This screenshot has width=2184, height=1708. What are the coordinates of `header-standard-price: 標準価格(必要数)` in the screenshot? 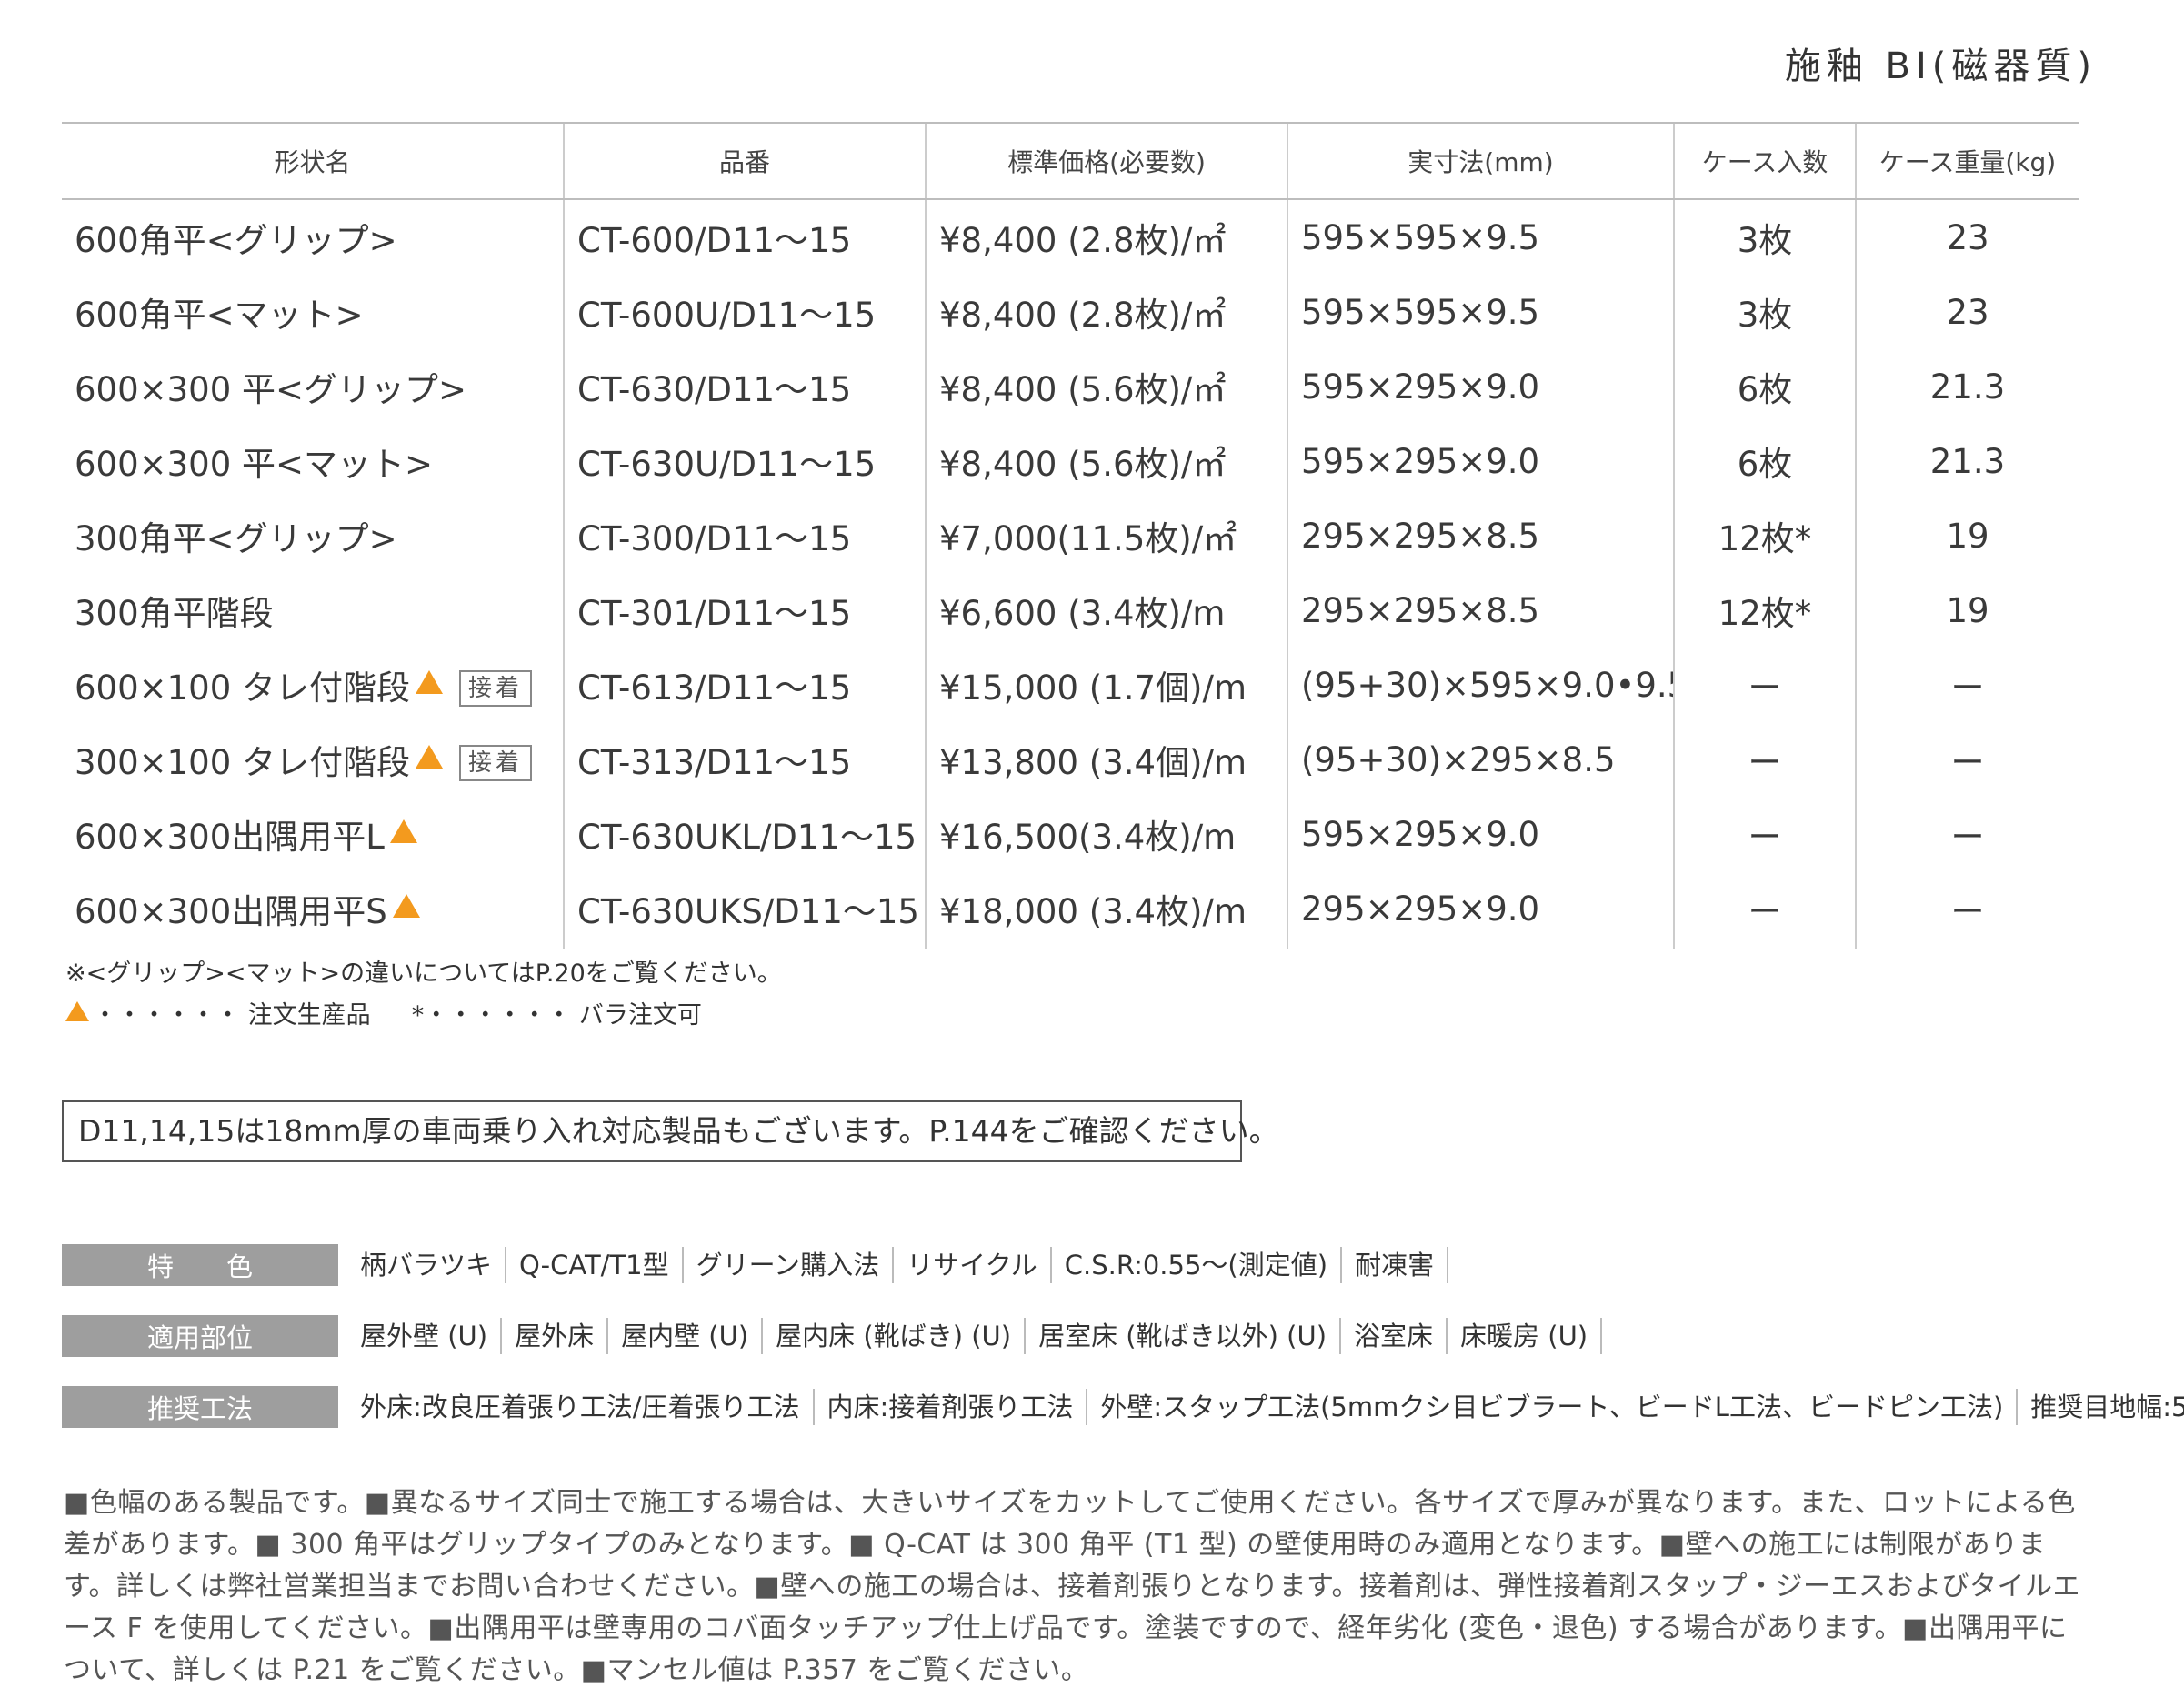 It's located at (1106, 161).